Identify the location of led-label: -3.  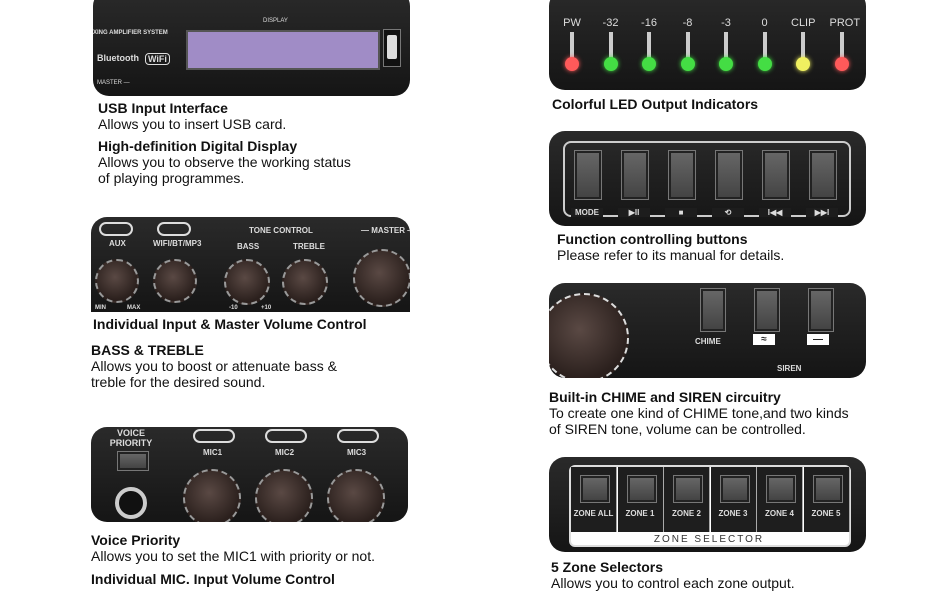
(726, 23).